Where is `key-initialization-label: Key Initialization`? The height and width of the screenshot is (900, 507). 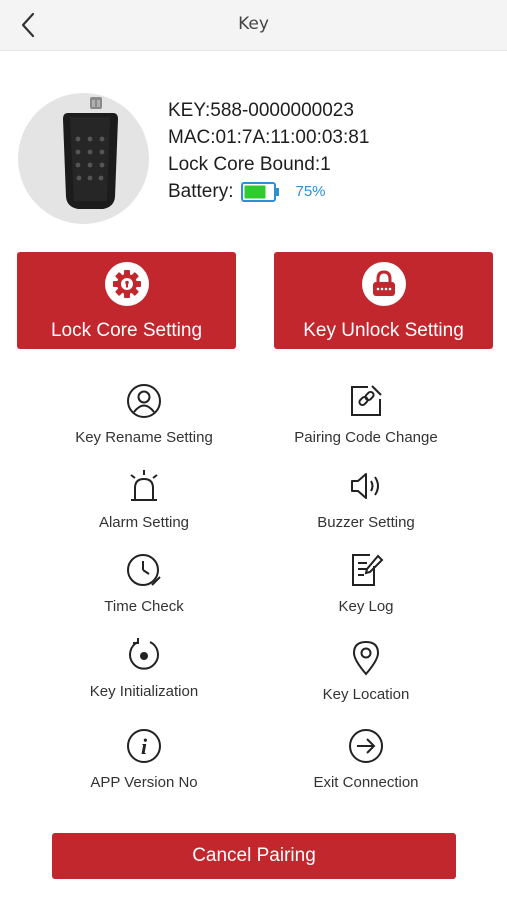
key-initialization-label: Key Initialization is located at coordinates (144, 691).